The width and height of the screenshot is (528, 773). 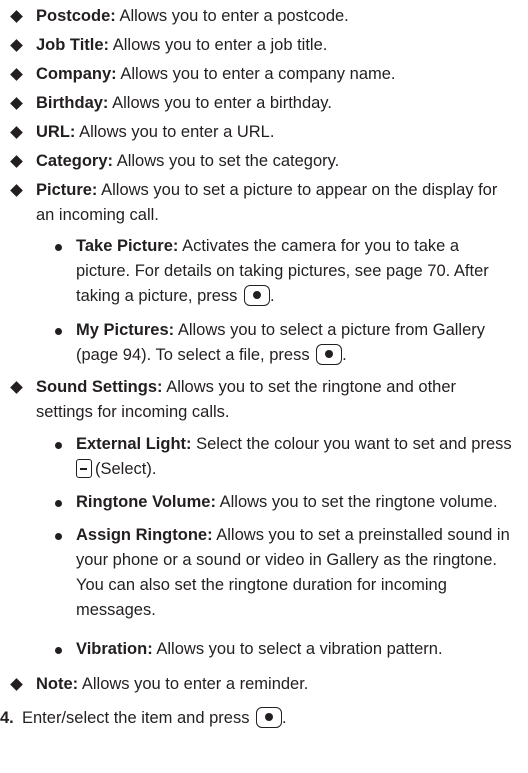 What do you see at coordinates (222, 103) in the screenshot?
I see `item-text: Allows you to enter a birthday.` at bounding box center [222, 103].